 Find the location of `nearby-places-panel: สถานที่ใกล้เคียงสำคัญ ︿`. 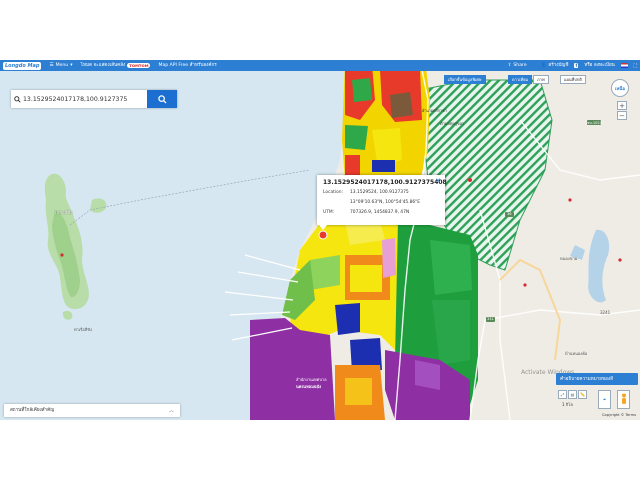

nearby-places-panel: สถานที่ใกล้เคียงสำคัญ ︿ is located at coordinates (92, 410).